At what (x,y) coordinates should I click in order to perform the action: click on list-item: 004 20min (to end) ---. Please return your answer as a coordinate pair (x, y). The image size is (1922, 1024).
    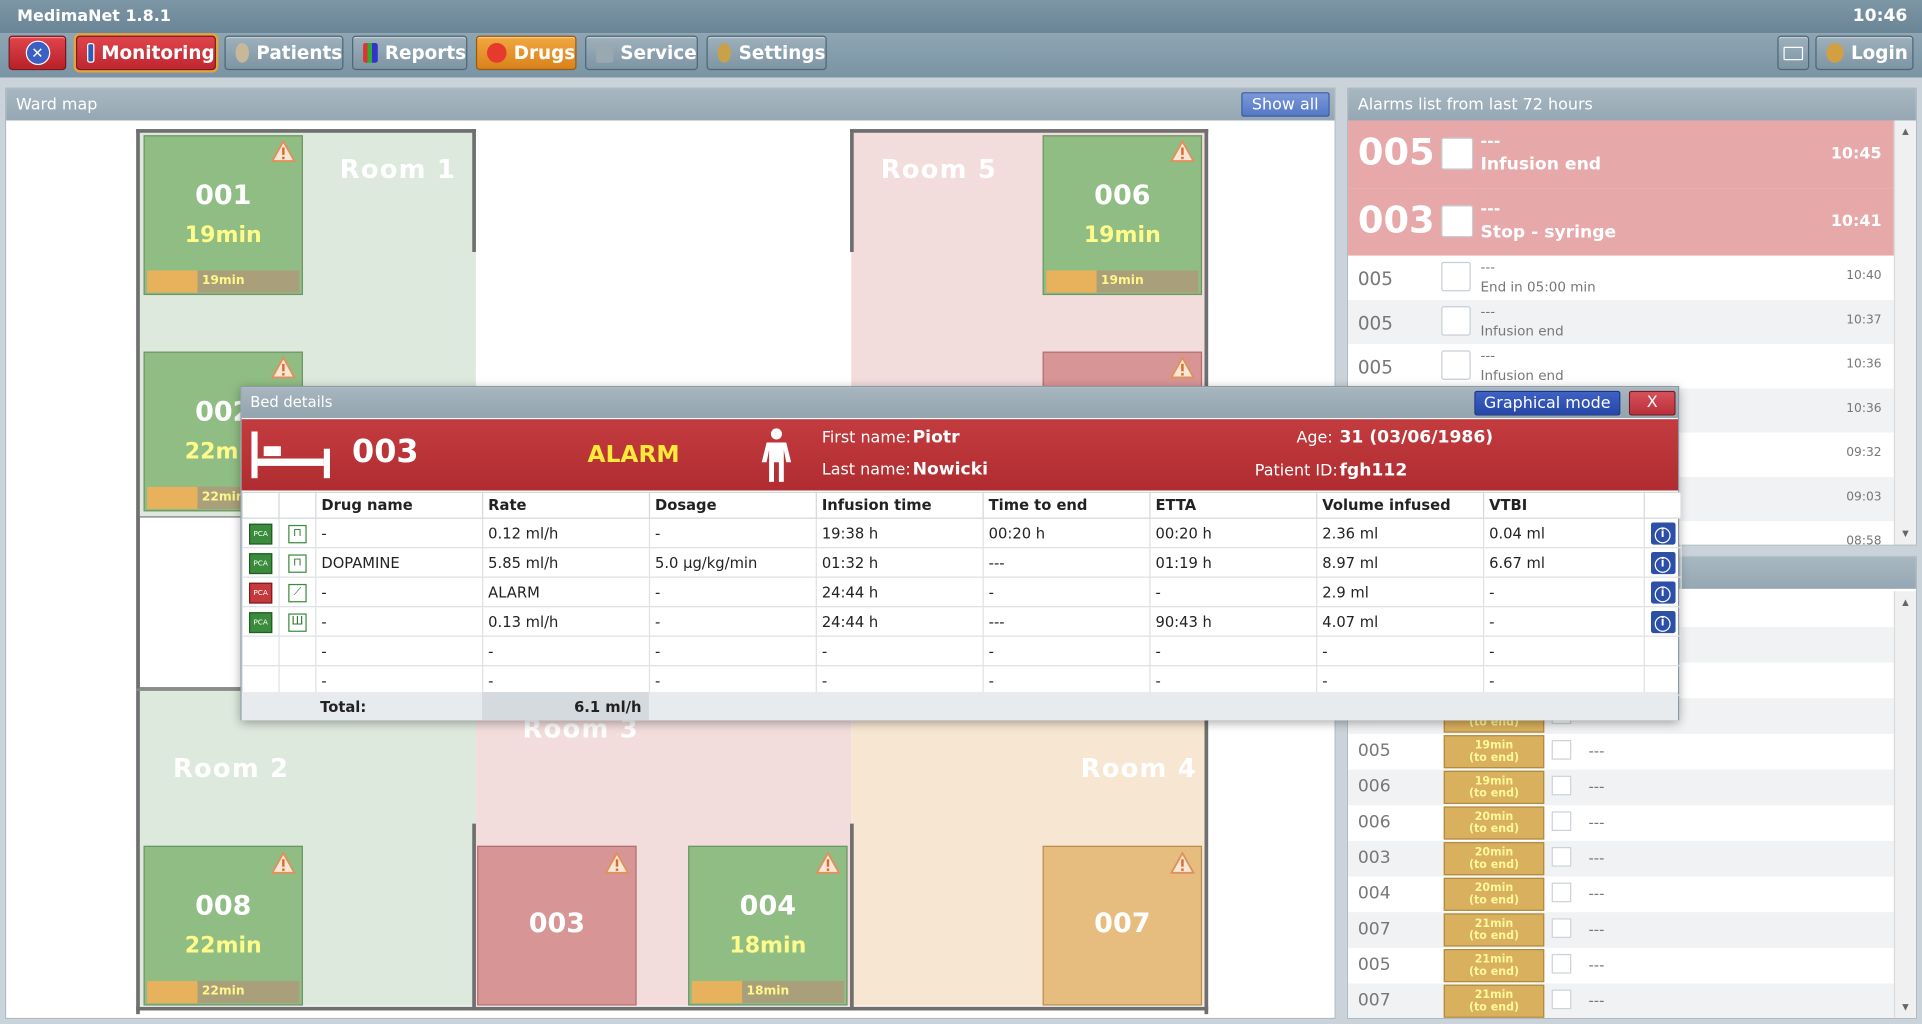
    Looking at the image, I should click on (1621, 894).